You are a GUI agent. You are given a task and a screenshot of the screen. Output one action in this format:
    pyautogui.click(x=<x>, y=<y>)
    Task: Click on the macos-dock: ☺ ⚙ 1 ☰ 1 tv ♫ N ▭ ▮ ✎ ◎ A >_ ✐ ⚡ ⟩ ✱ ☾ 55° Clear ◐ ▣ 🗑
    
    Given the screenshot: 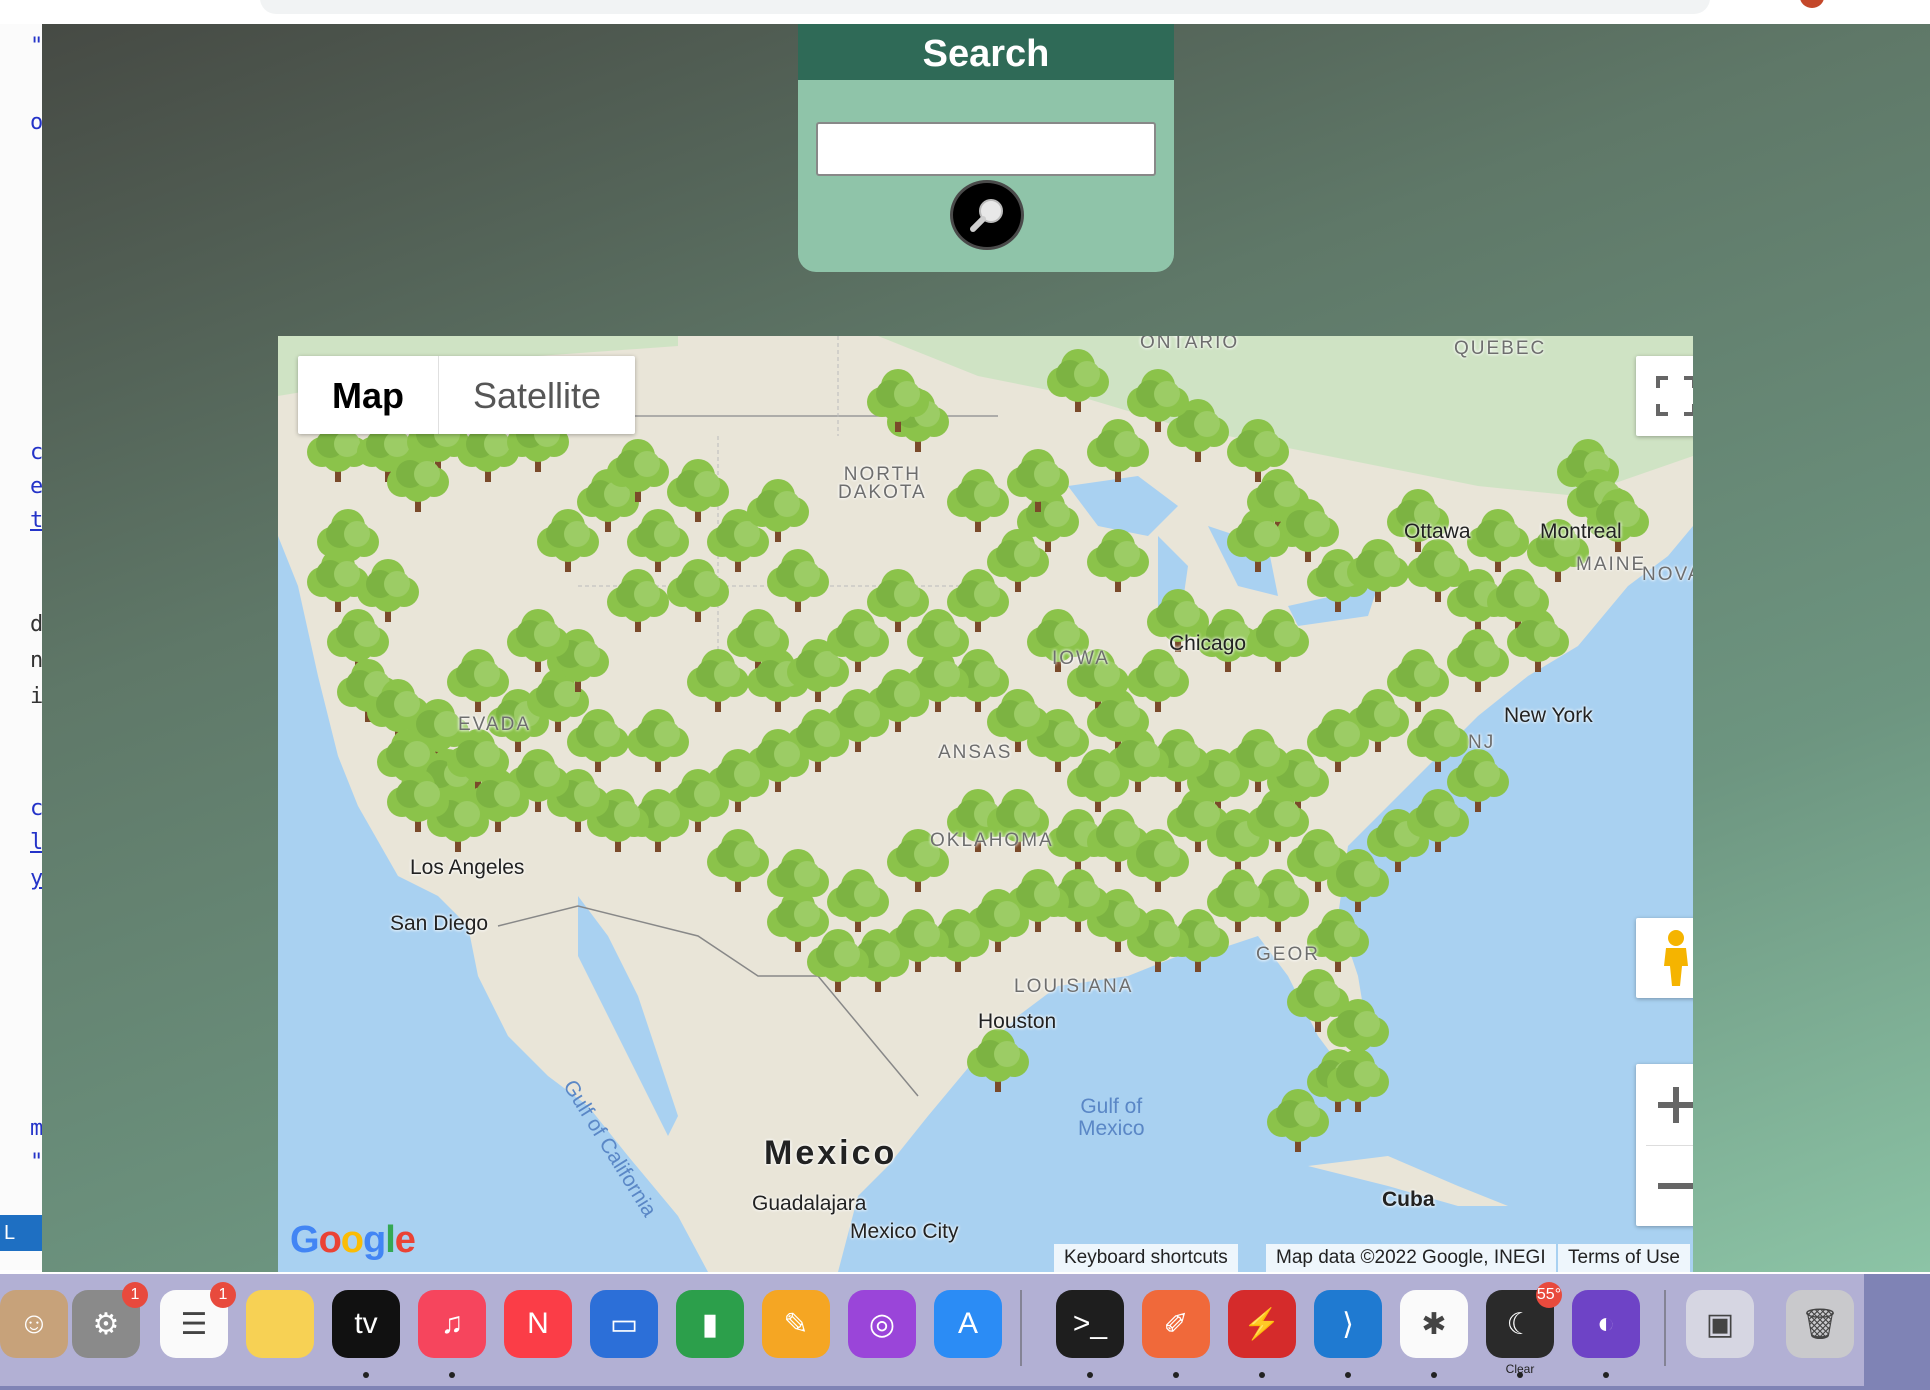 What is the action you would take?
    pyautogui.click(x=965, y=1332)
    